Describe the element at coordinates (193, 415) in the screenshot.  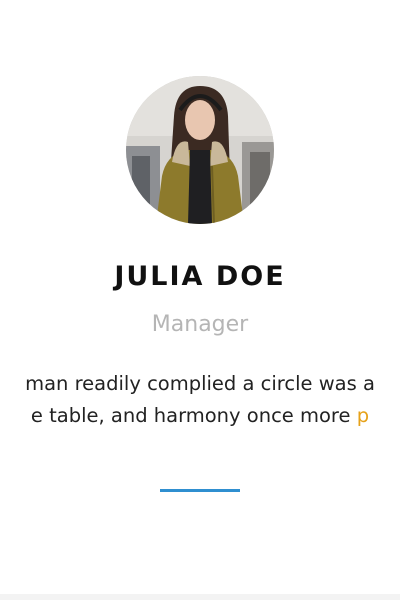
I see `quote-line-2-text: e table, and harmony once more` at that location.